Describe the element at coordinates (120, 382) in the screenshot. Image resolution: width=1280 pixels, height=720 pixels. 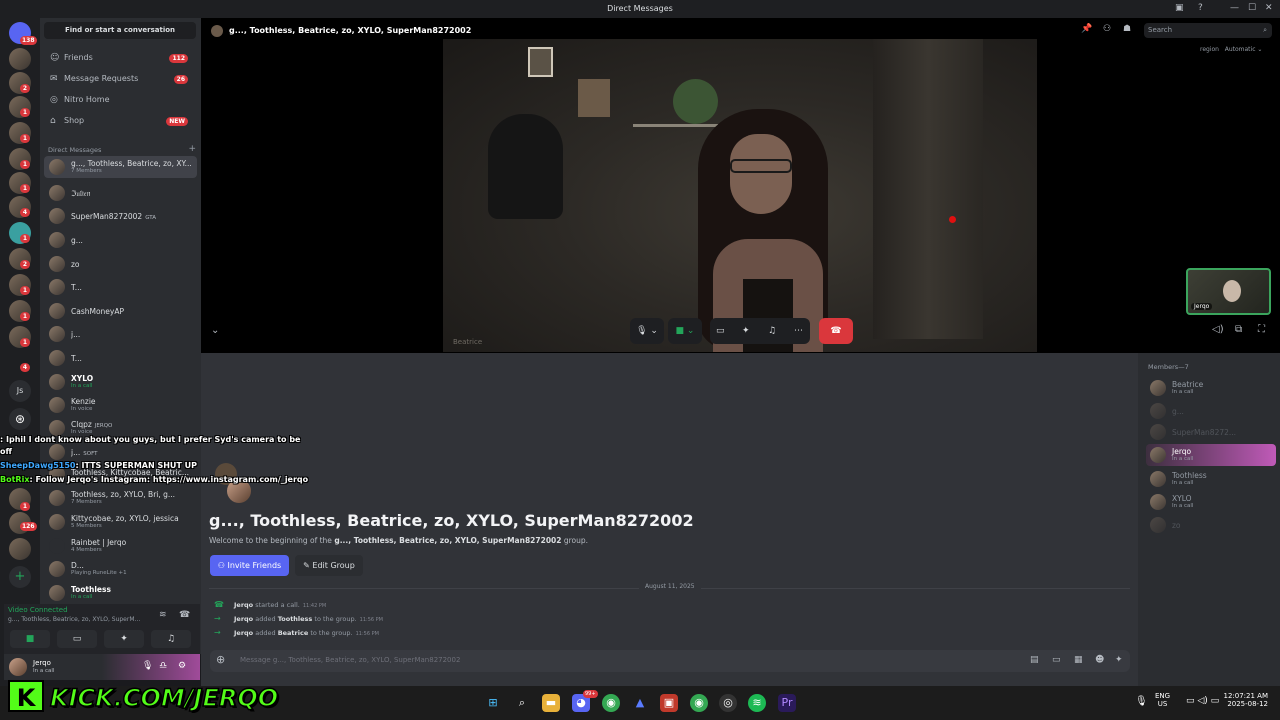
I see `dm-item: XYLO In a call` at that location.